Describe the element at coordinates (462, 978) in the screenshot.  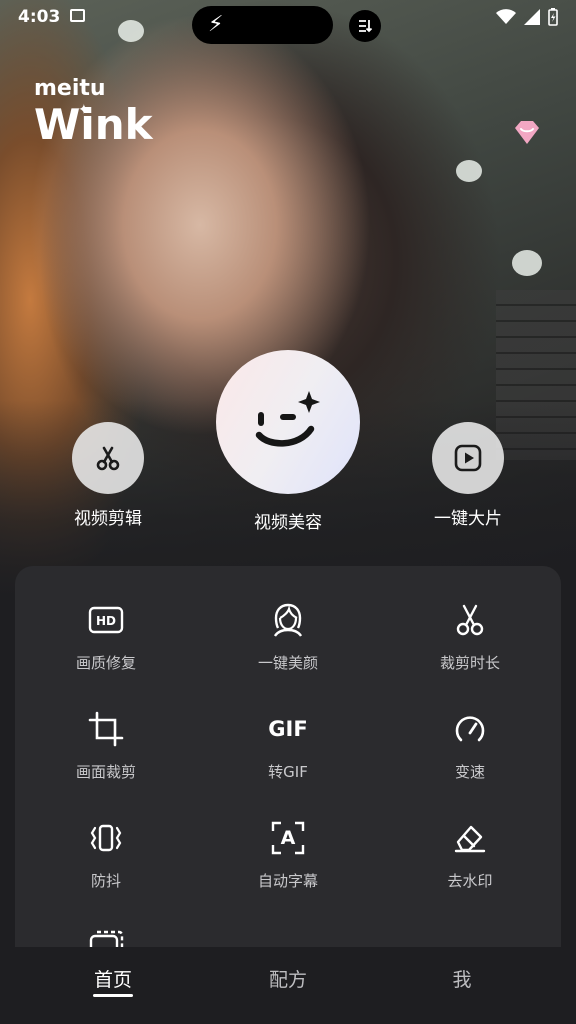
I see `nav-me: 我` at that location.